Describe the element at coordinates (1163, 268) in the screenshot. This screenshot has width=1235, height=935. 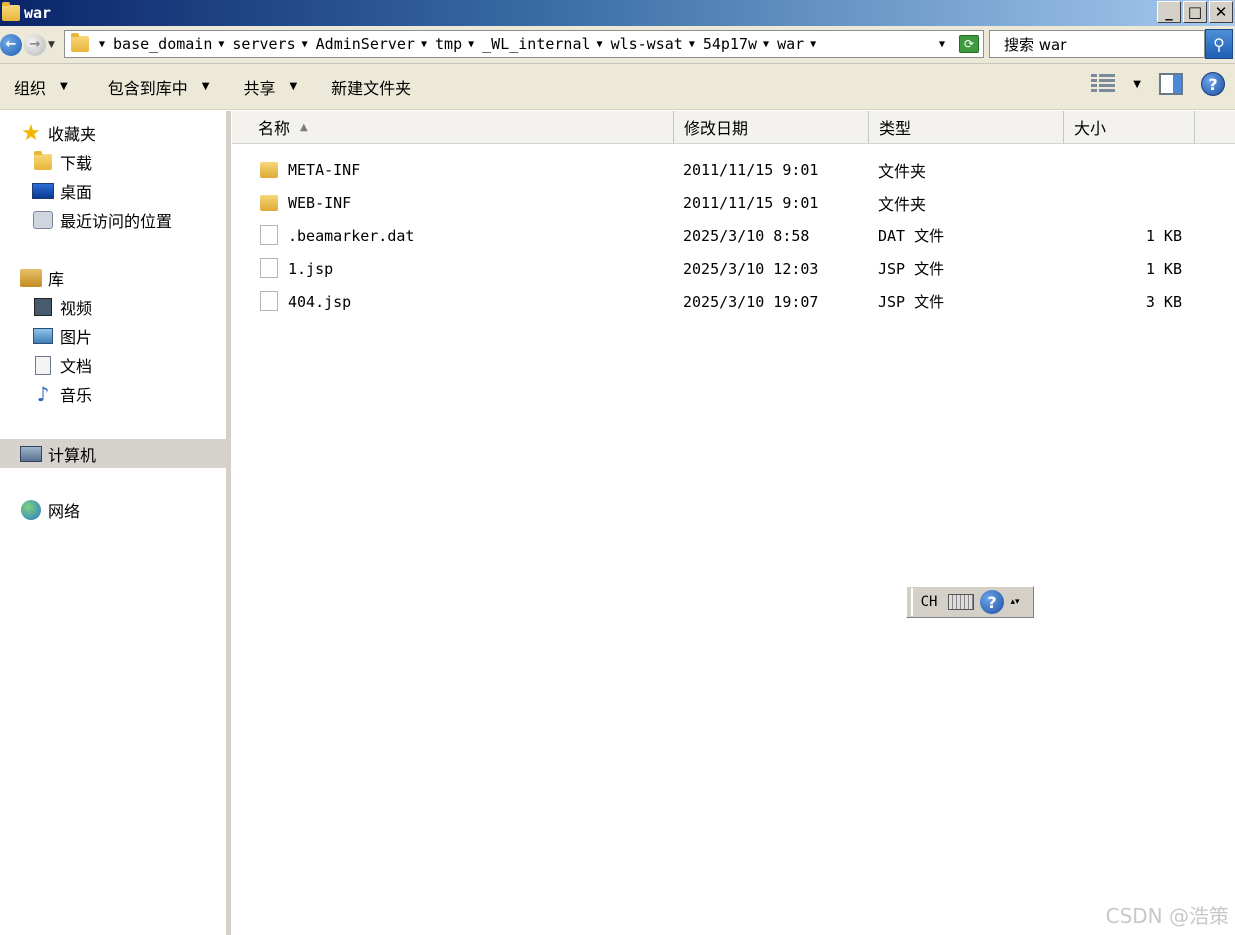
I see `file-size: 1 KB` at that location.